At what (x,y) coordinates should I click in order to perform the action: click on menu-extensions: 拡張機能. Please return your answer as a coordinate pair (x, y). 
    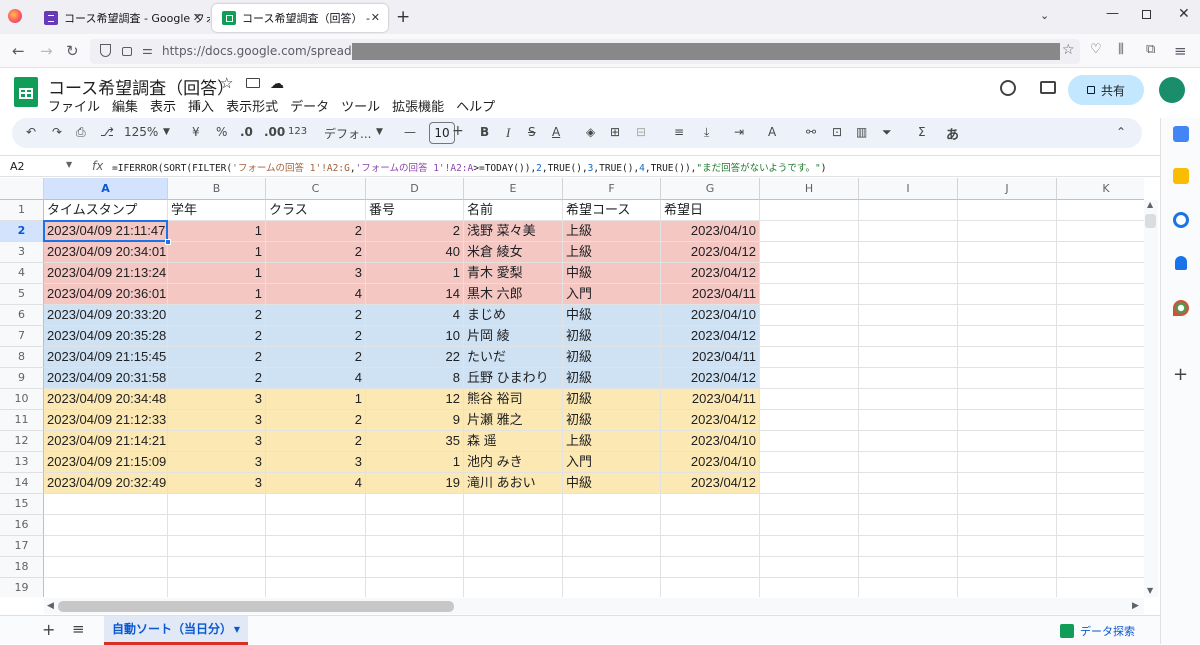
    Looking at the image, I should click on (418, 105).